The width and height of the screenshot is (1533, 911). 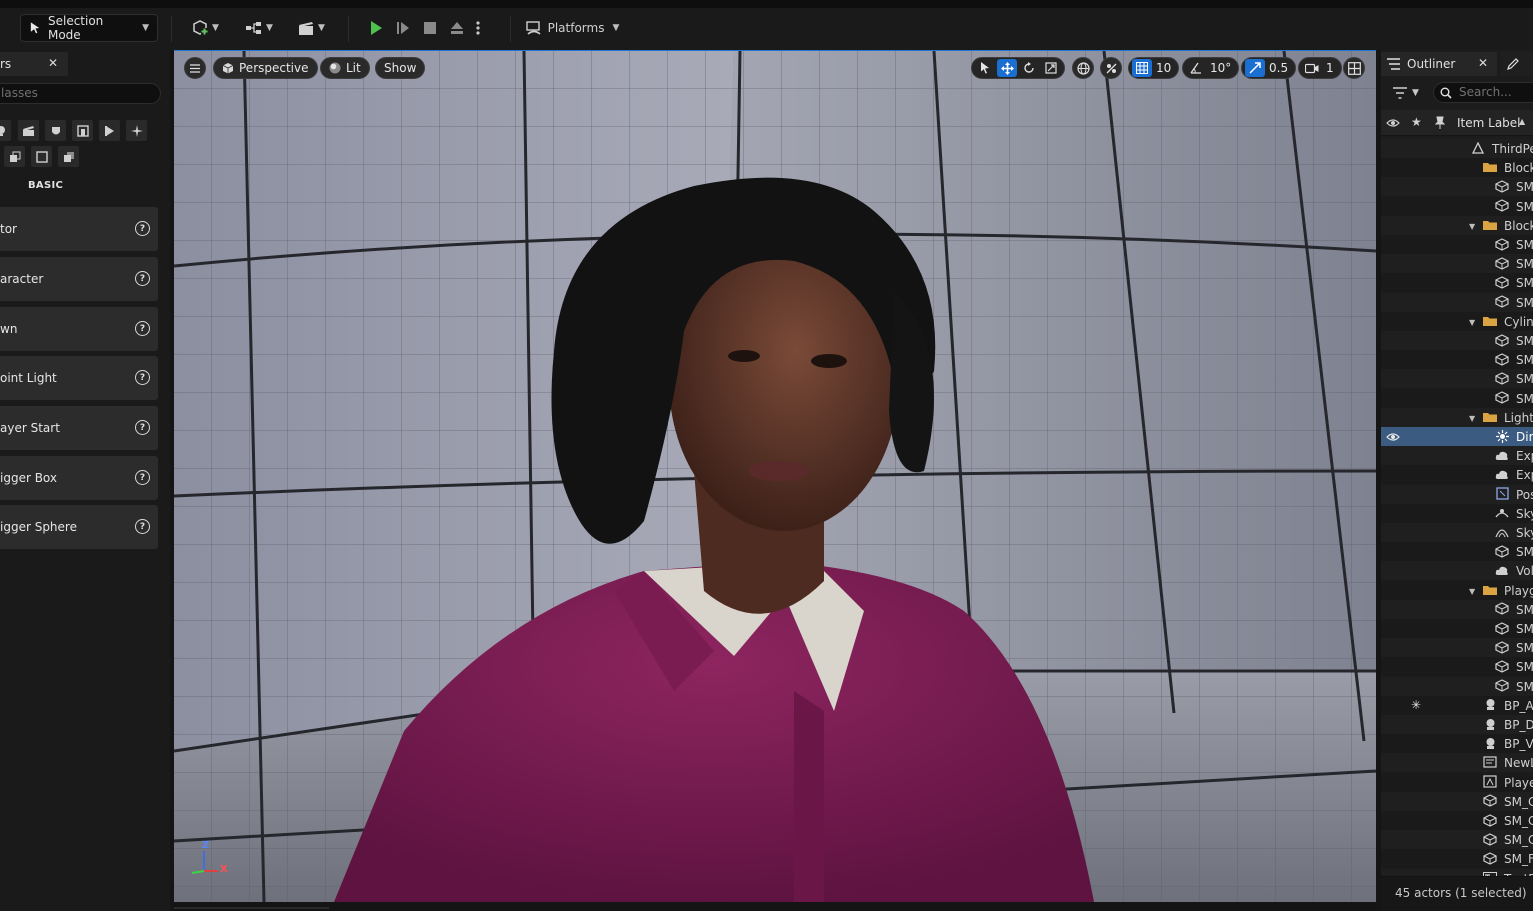 What do you see at coordinates (1457, 168) in the screenshot?
I see `outliner-row: Block` at bounding box center [1457, 168].